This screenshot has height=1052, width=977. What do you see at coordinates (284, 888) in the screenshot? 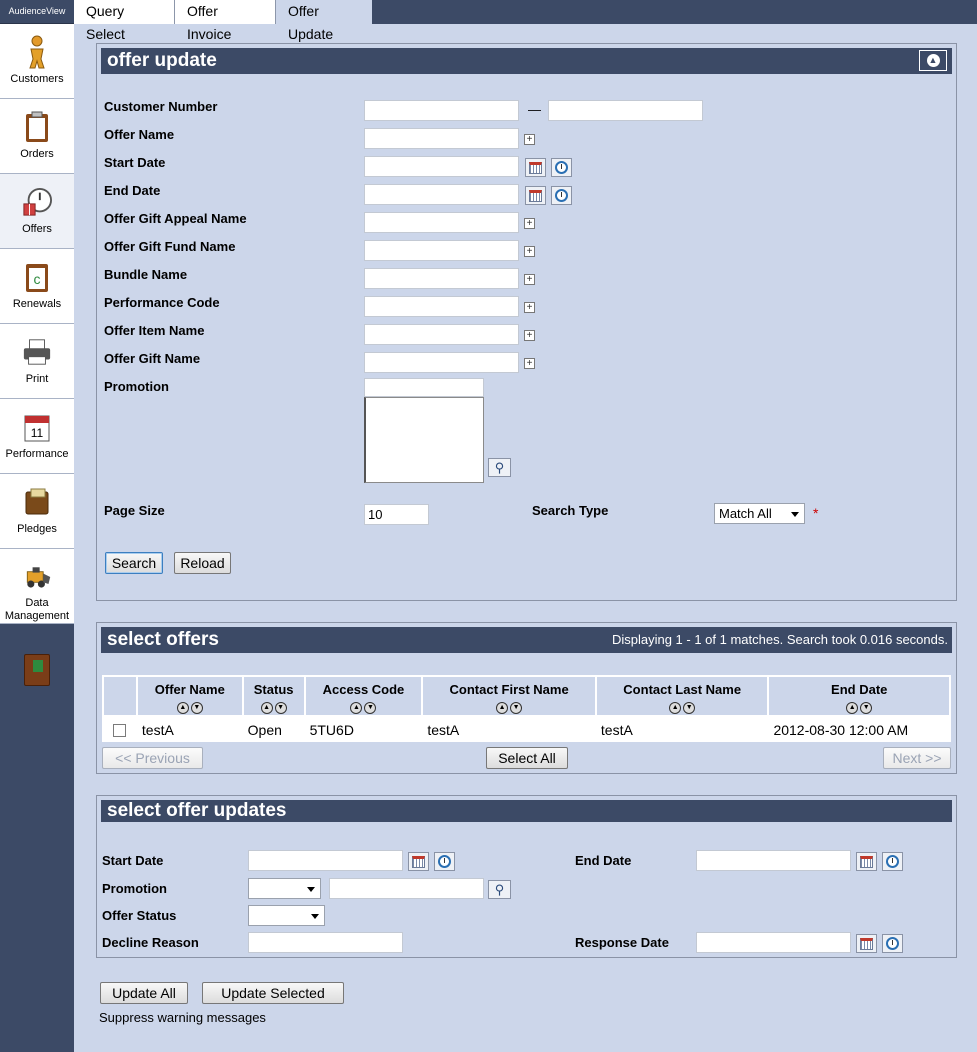
I see `update-promotion-select` at bounding box center [284, 888].